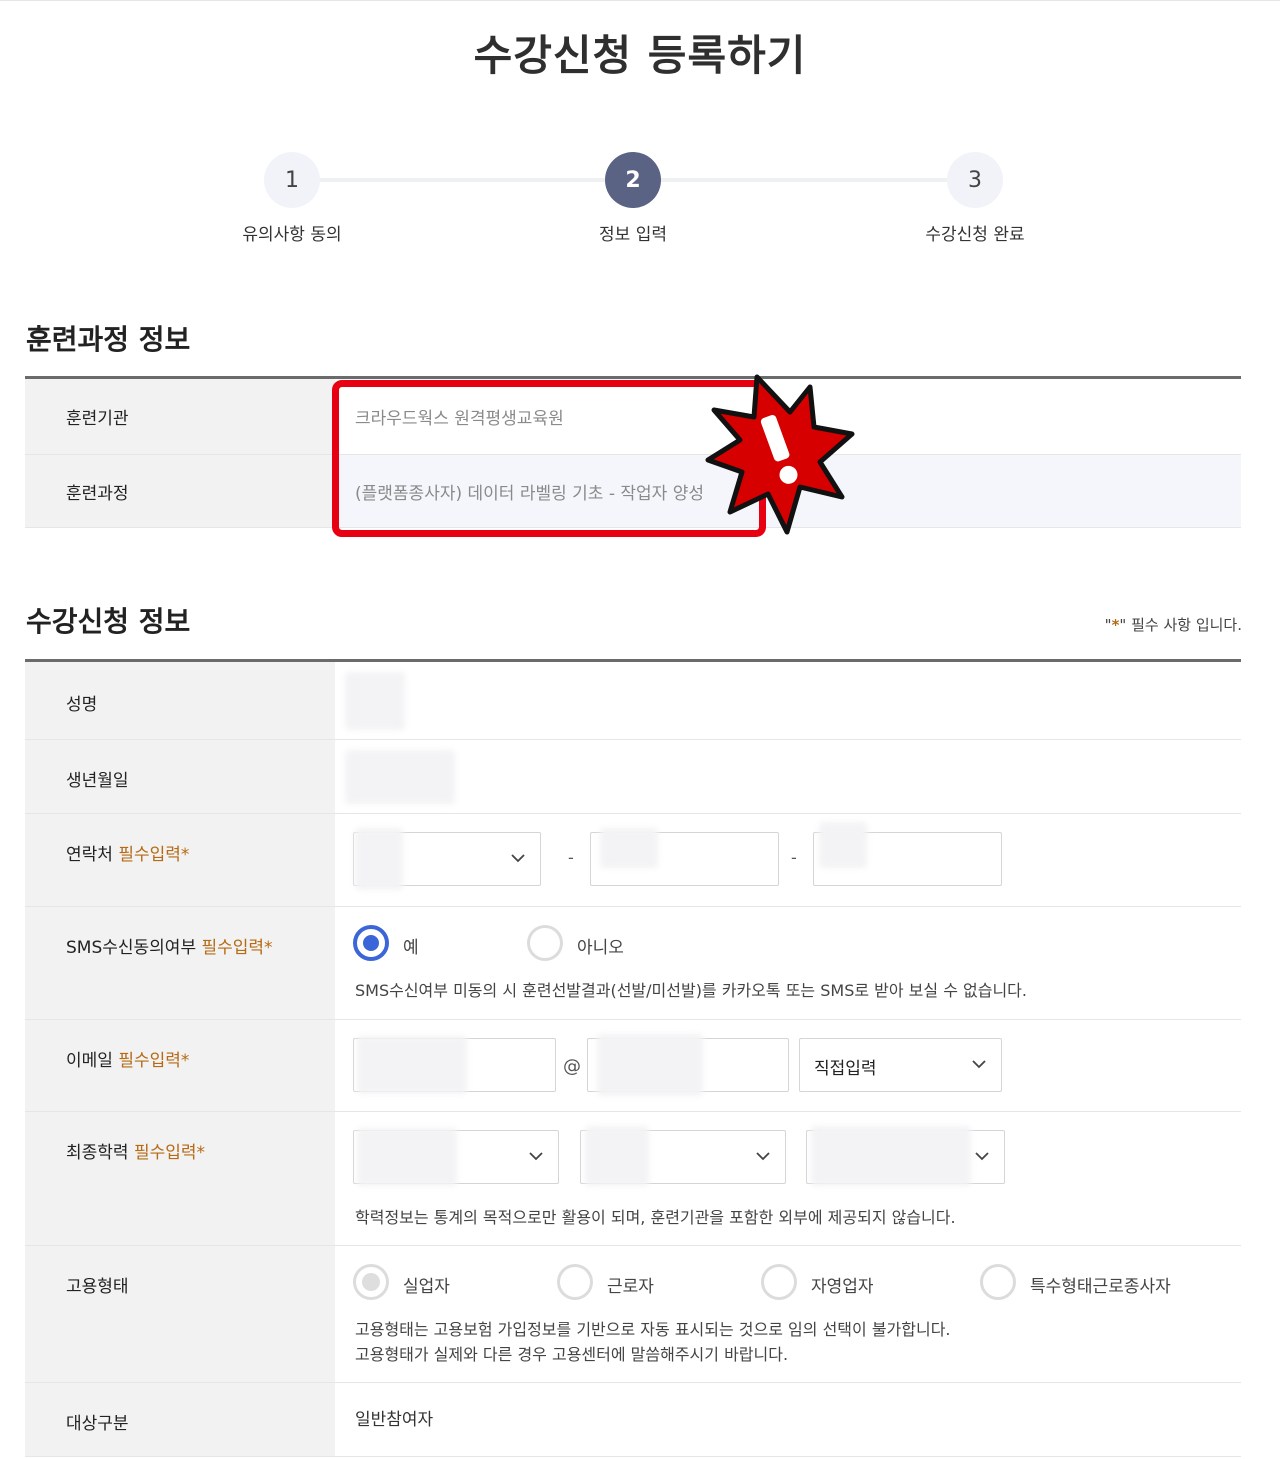  I want to click on employment-worker-radio, so click(575, 1282).